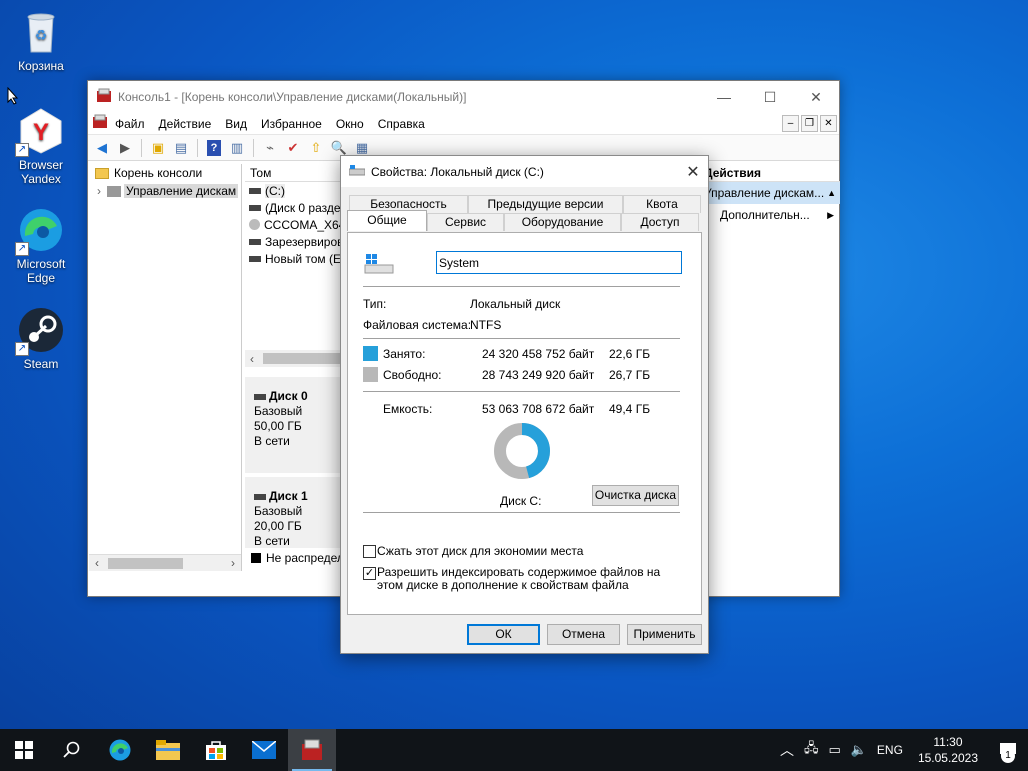  Describe the element at coordinates (264, 750) in the screenshot. I see `taskbar-mail` at that location.